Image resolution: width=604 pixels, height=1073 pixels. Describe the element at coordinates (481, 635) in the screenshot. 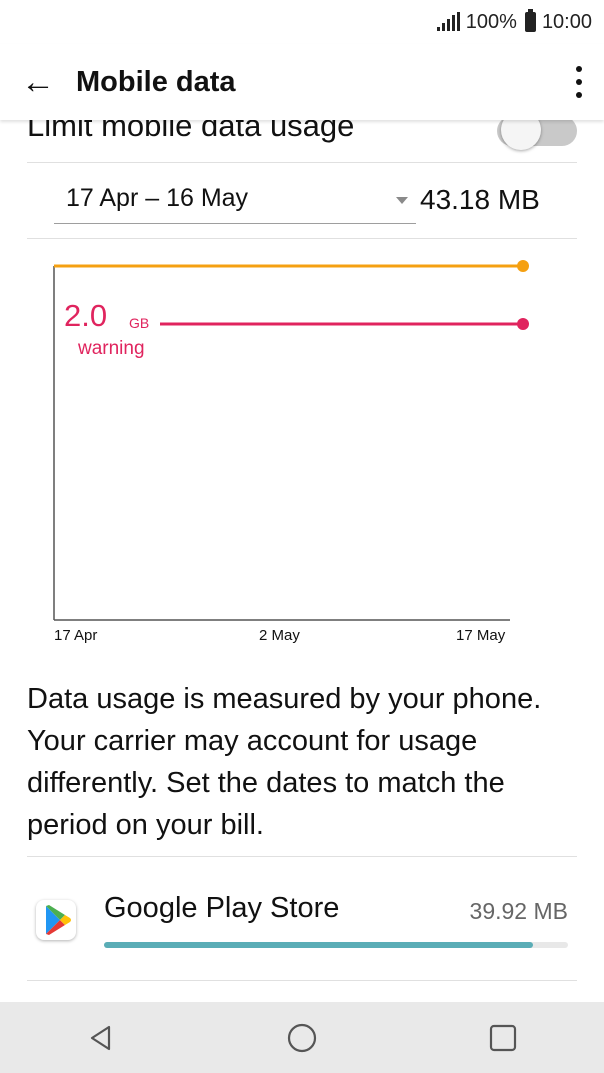

I see `x-tick-label: 17 May` at that location.